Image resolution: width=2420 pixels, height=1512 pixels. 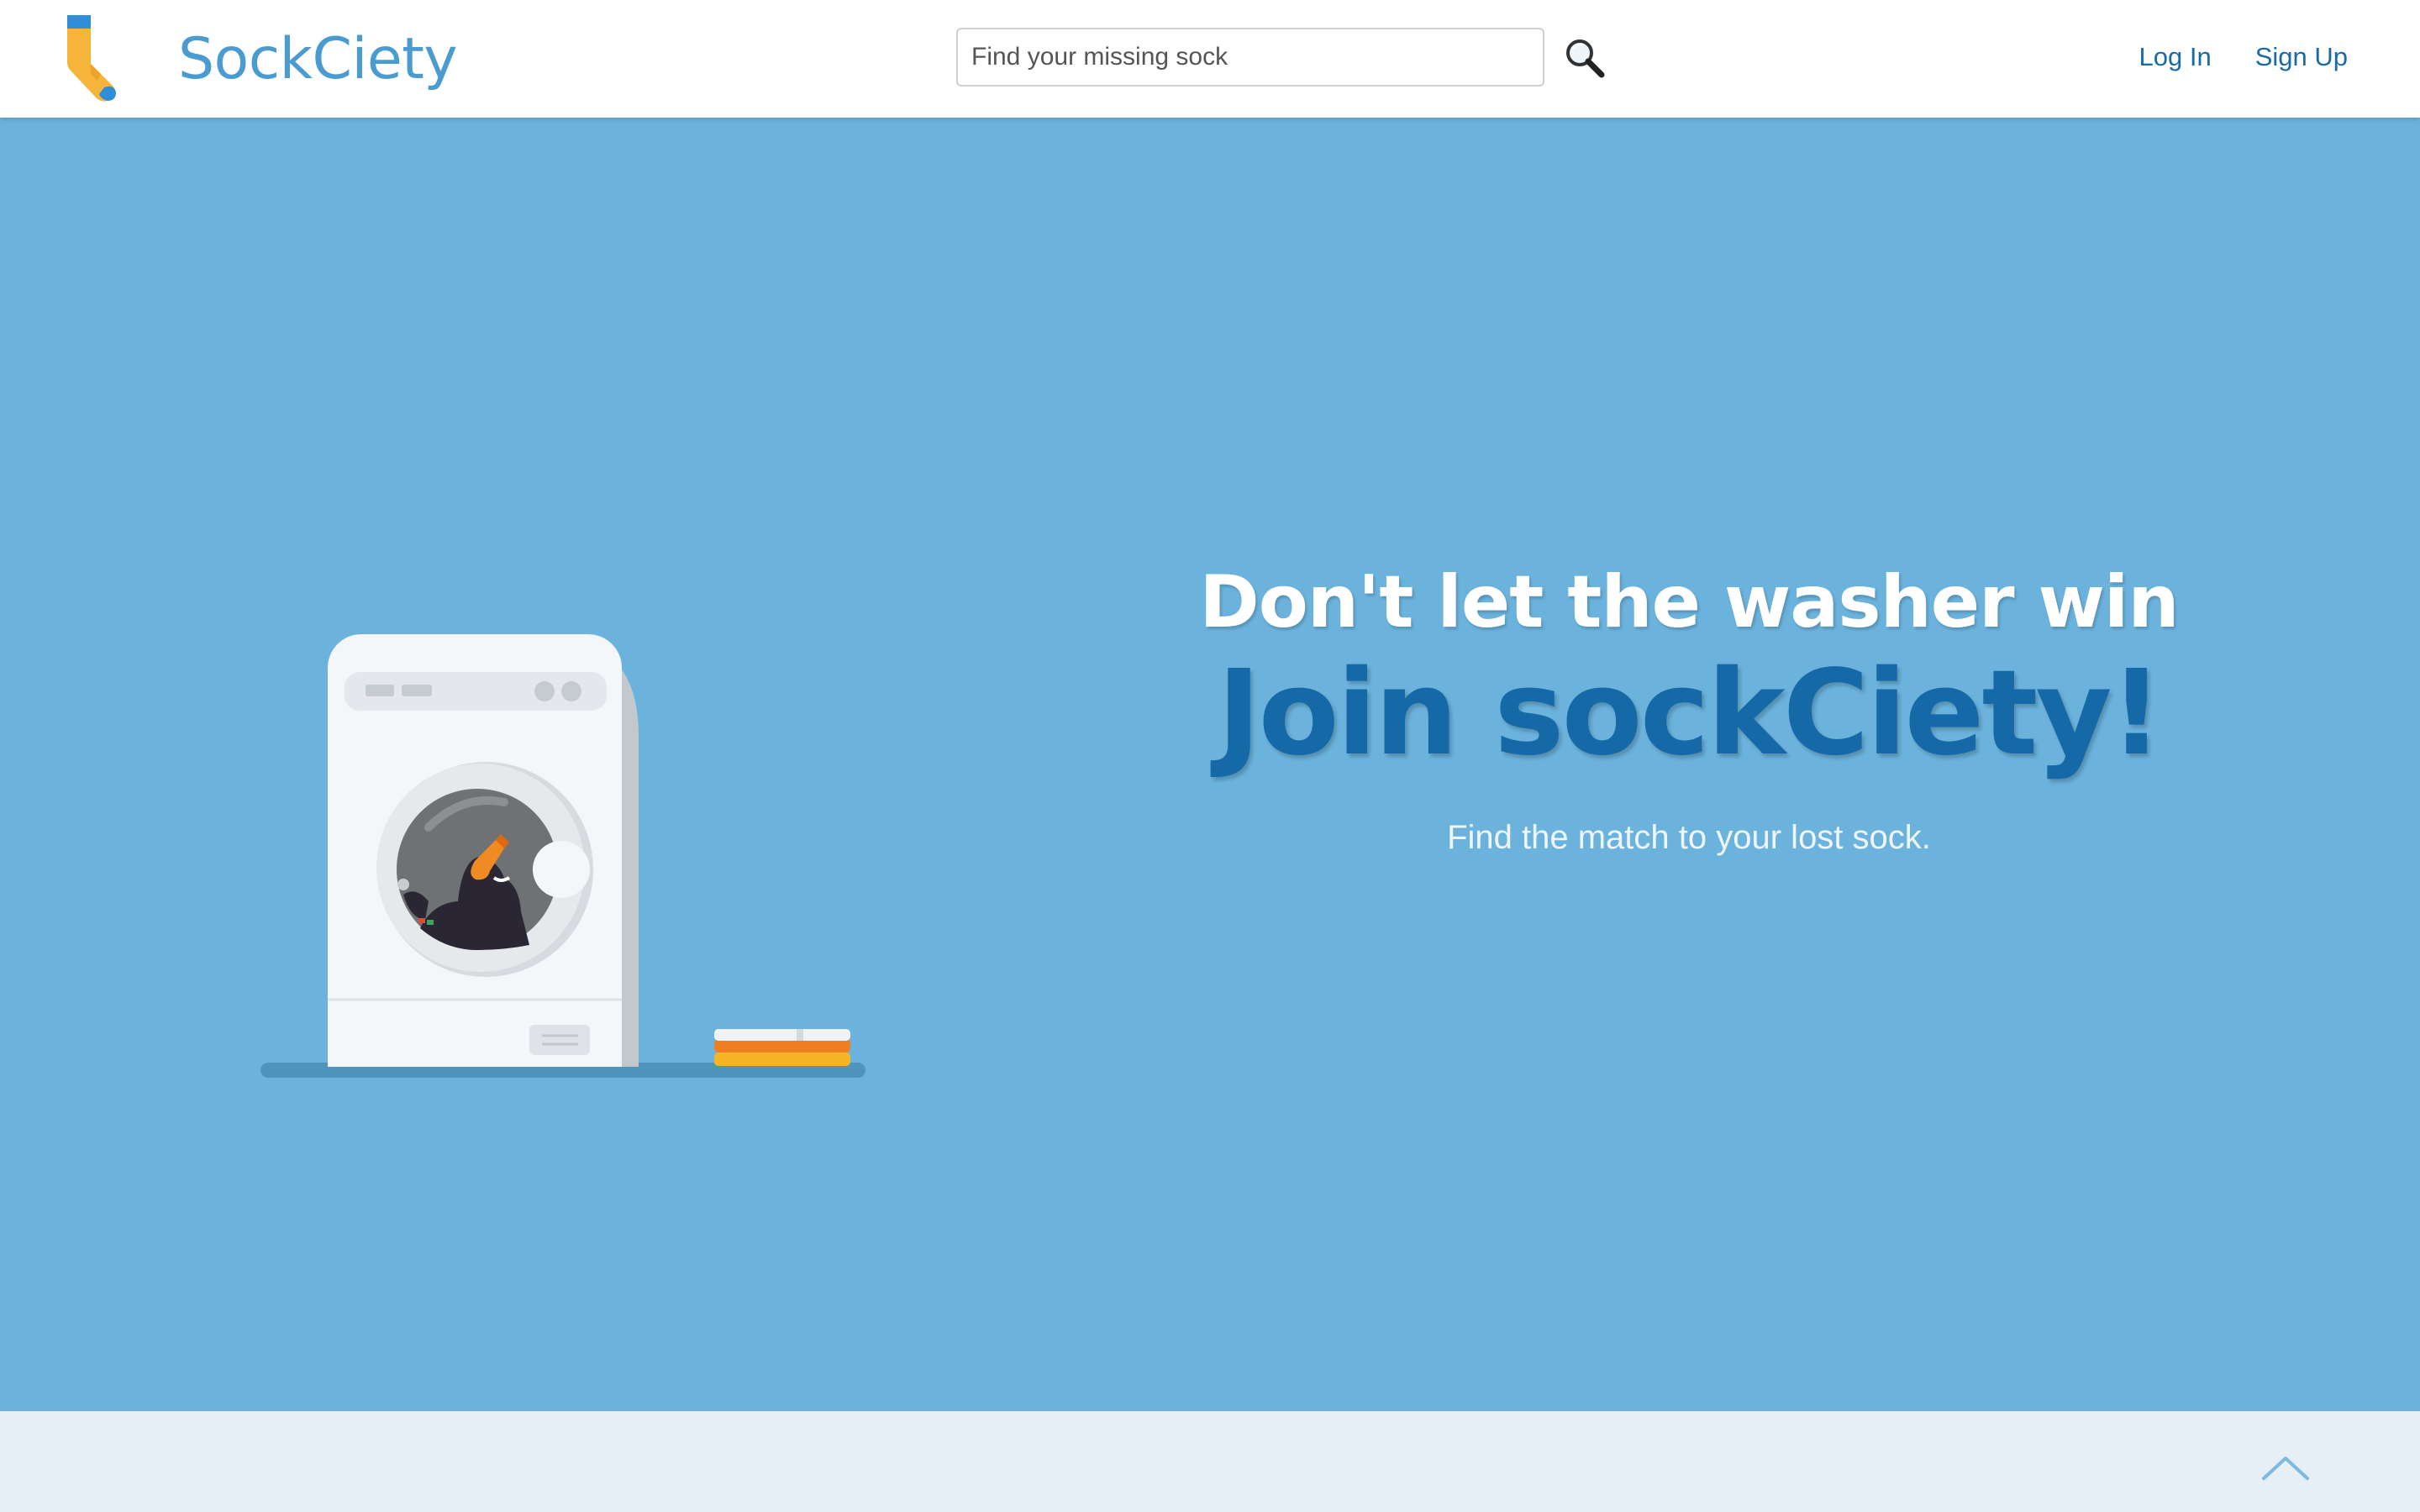 I want to click on search-button, so click(x=1585, y=57).